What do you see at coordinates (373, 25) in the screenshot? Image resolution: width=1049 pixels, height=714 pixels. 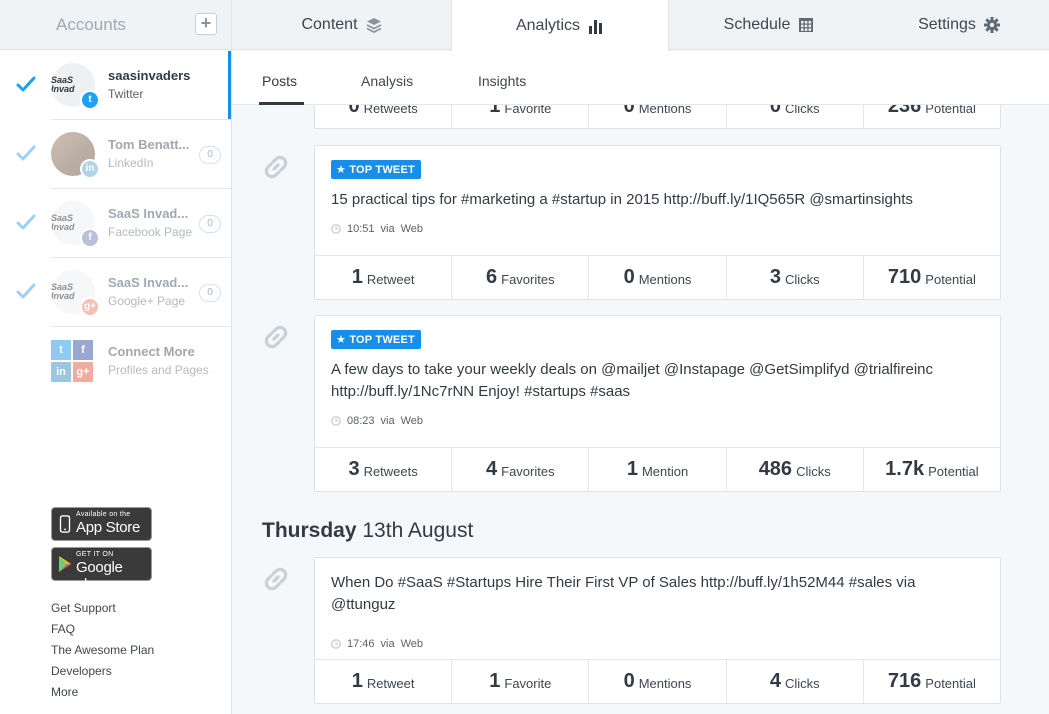 I see `layers-icon` at bounding box center [373, 25].